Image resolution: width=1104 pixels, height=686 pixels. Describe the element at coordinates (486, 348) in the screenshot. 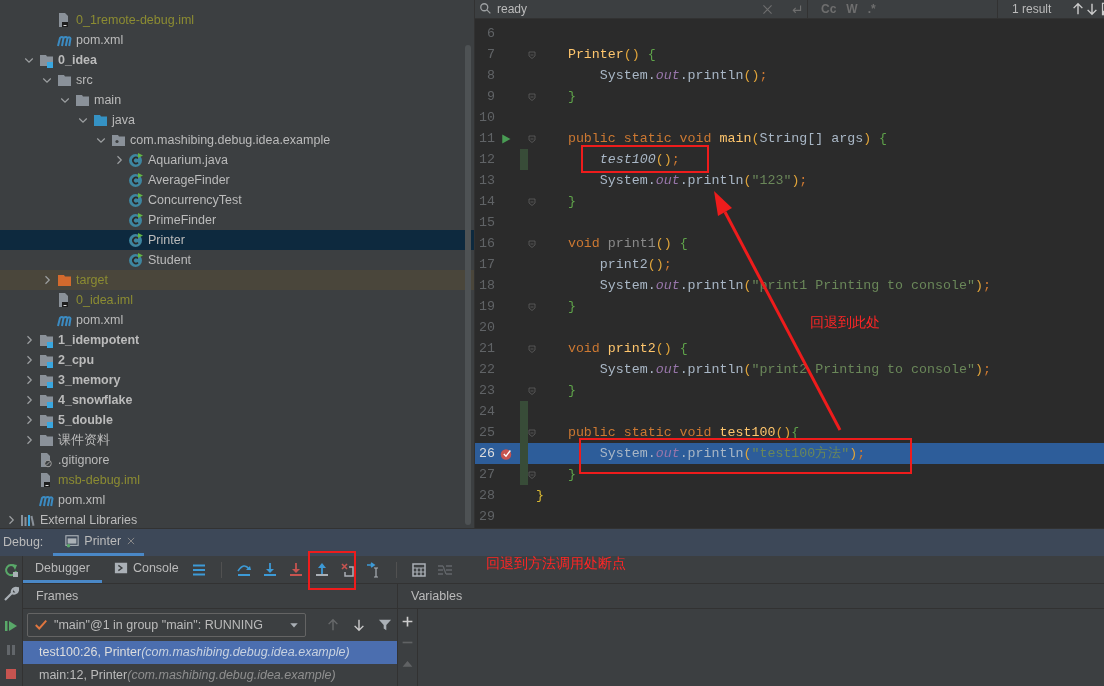

I see `line-number: 21` at that location.